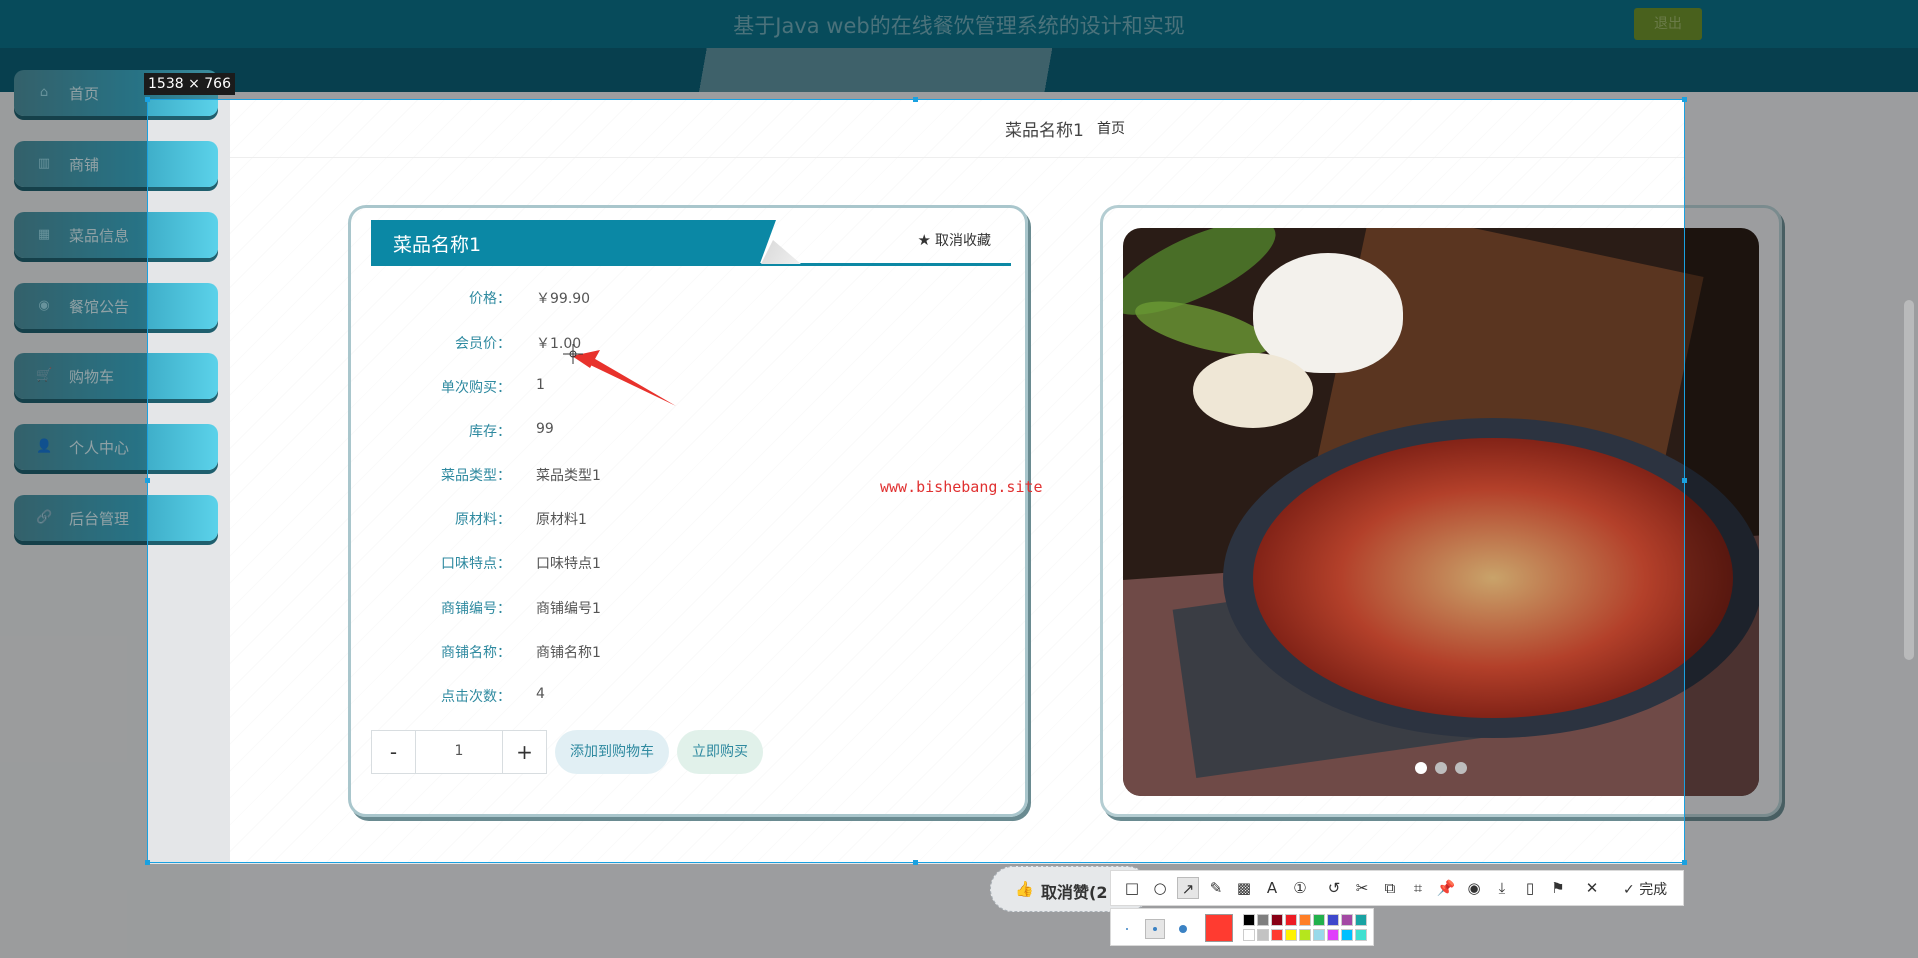  What do you see at coordinates (1155, 929) in the screenshot?
I see `brush-size-medium` at bounding box center [1155, 929].